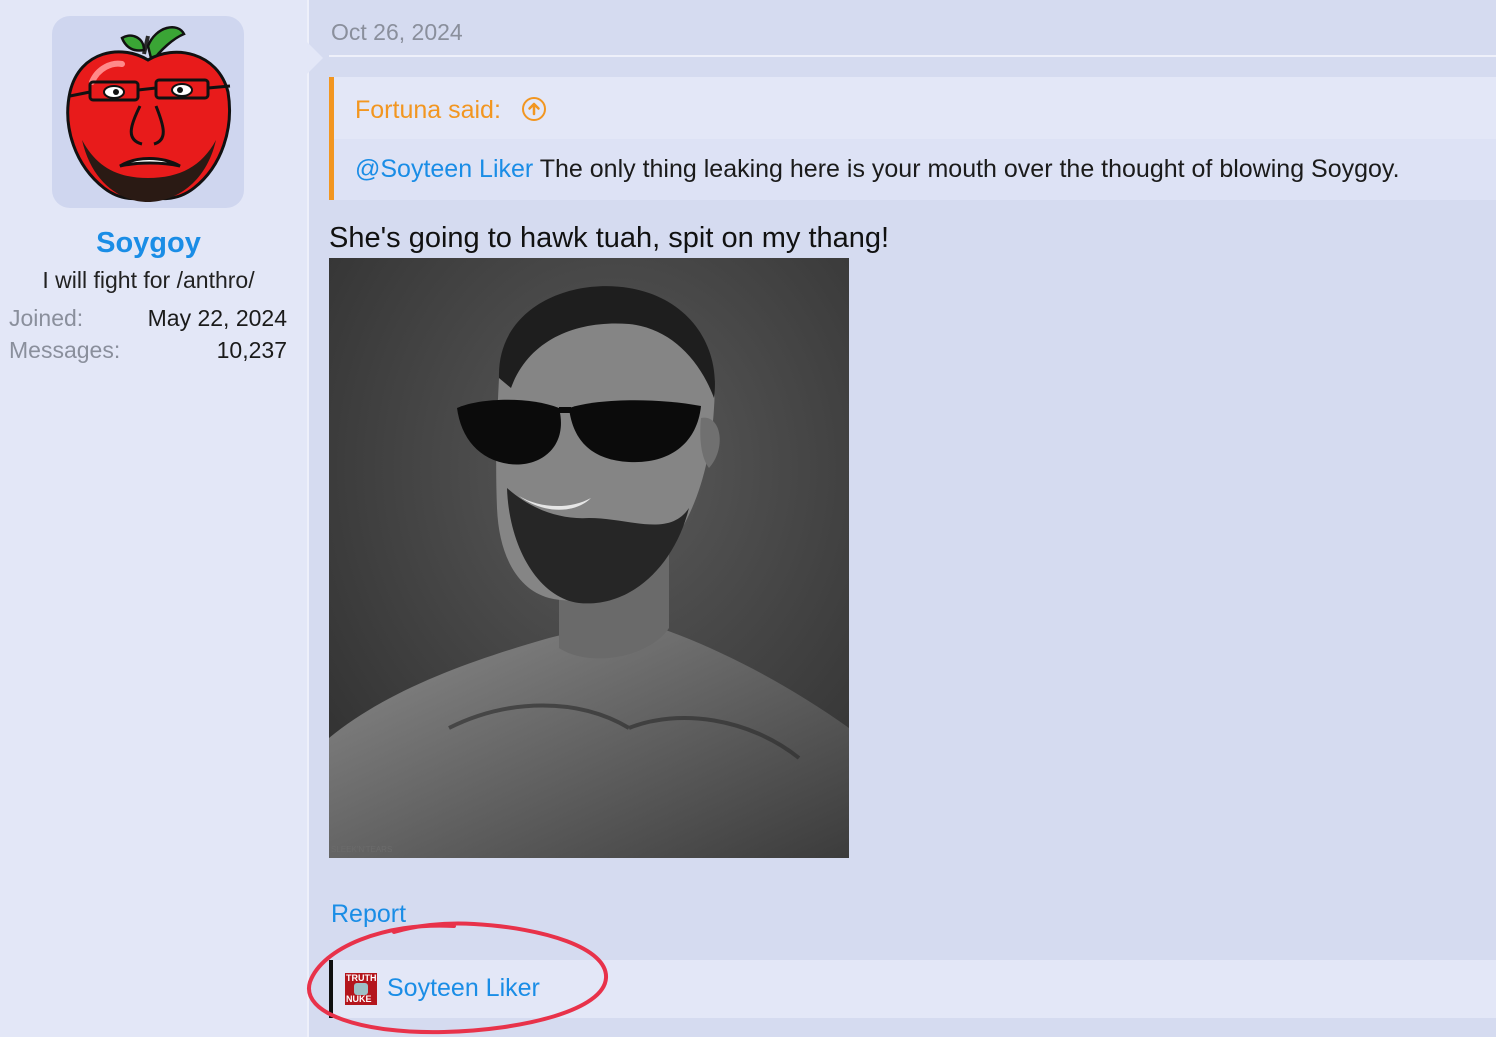 This screenshot has height=1037, width=1496. Describe the element at coordinates (397, 32) in the screenshot. I see `post-date: Oct 26, 2024` at that location.